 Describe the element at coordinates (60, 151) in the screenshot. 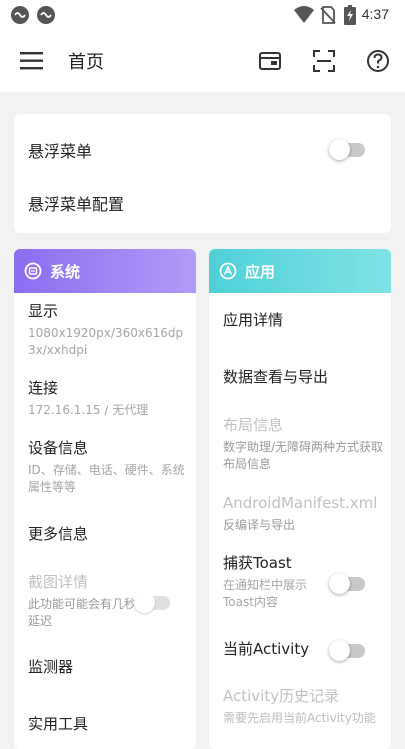

I see `floating-menu-label: 悬浮菜单` at that location.